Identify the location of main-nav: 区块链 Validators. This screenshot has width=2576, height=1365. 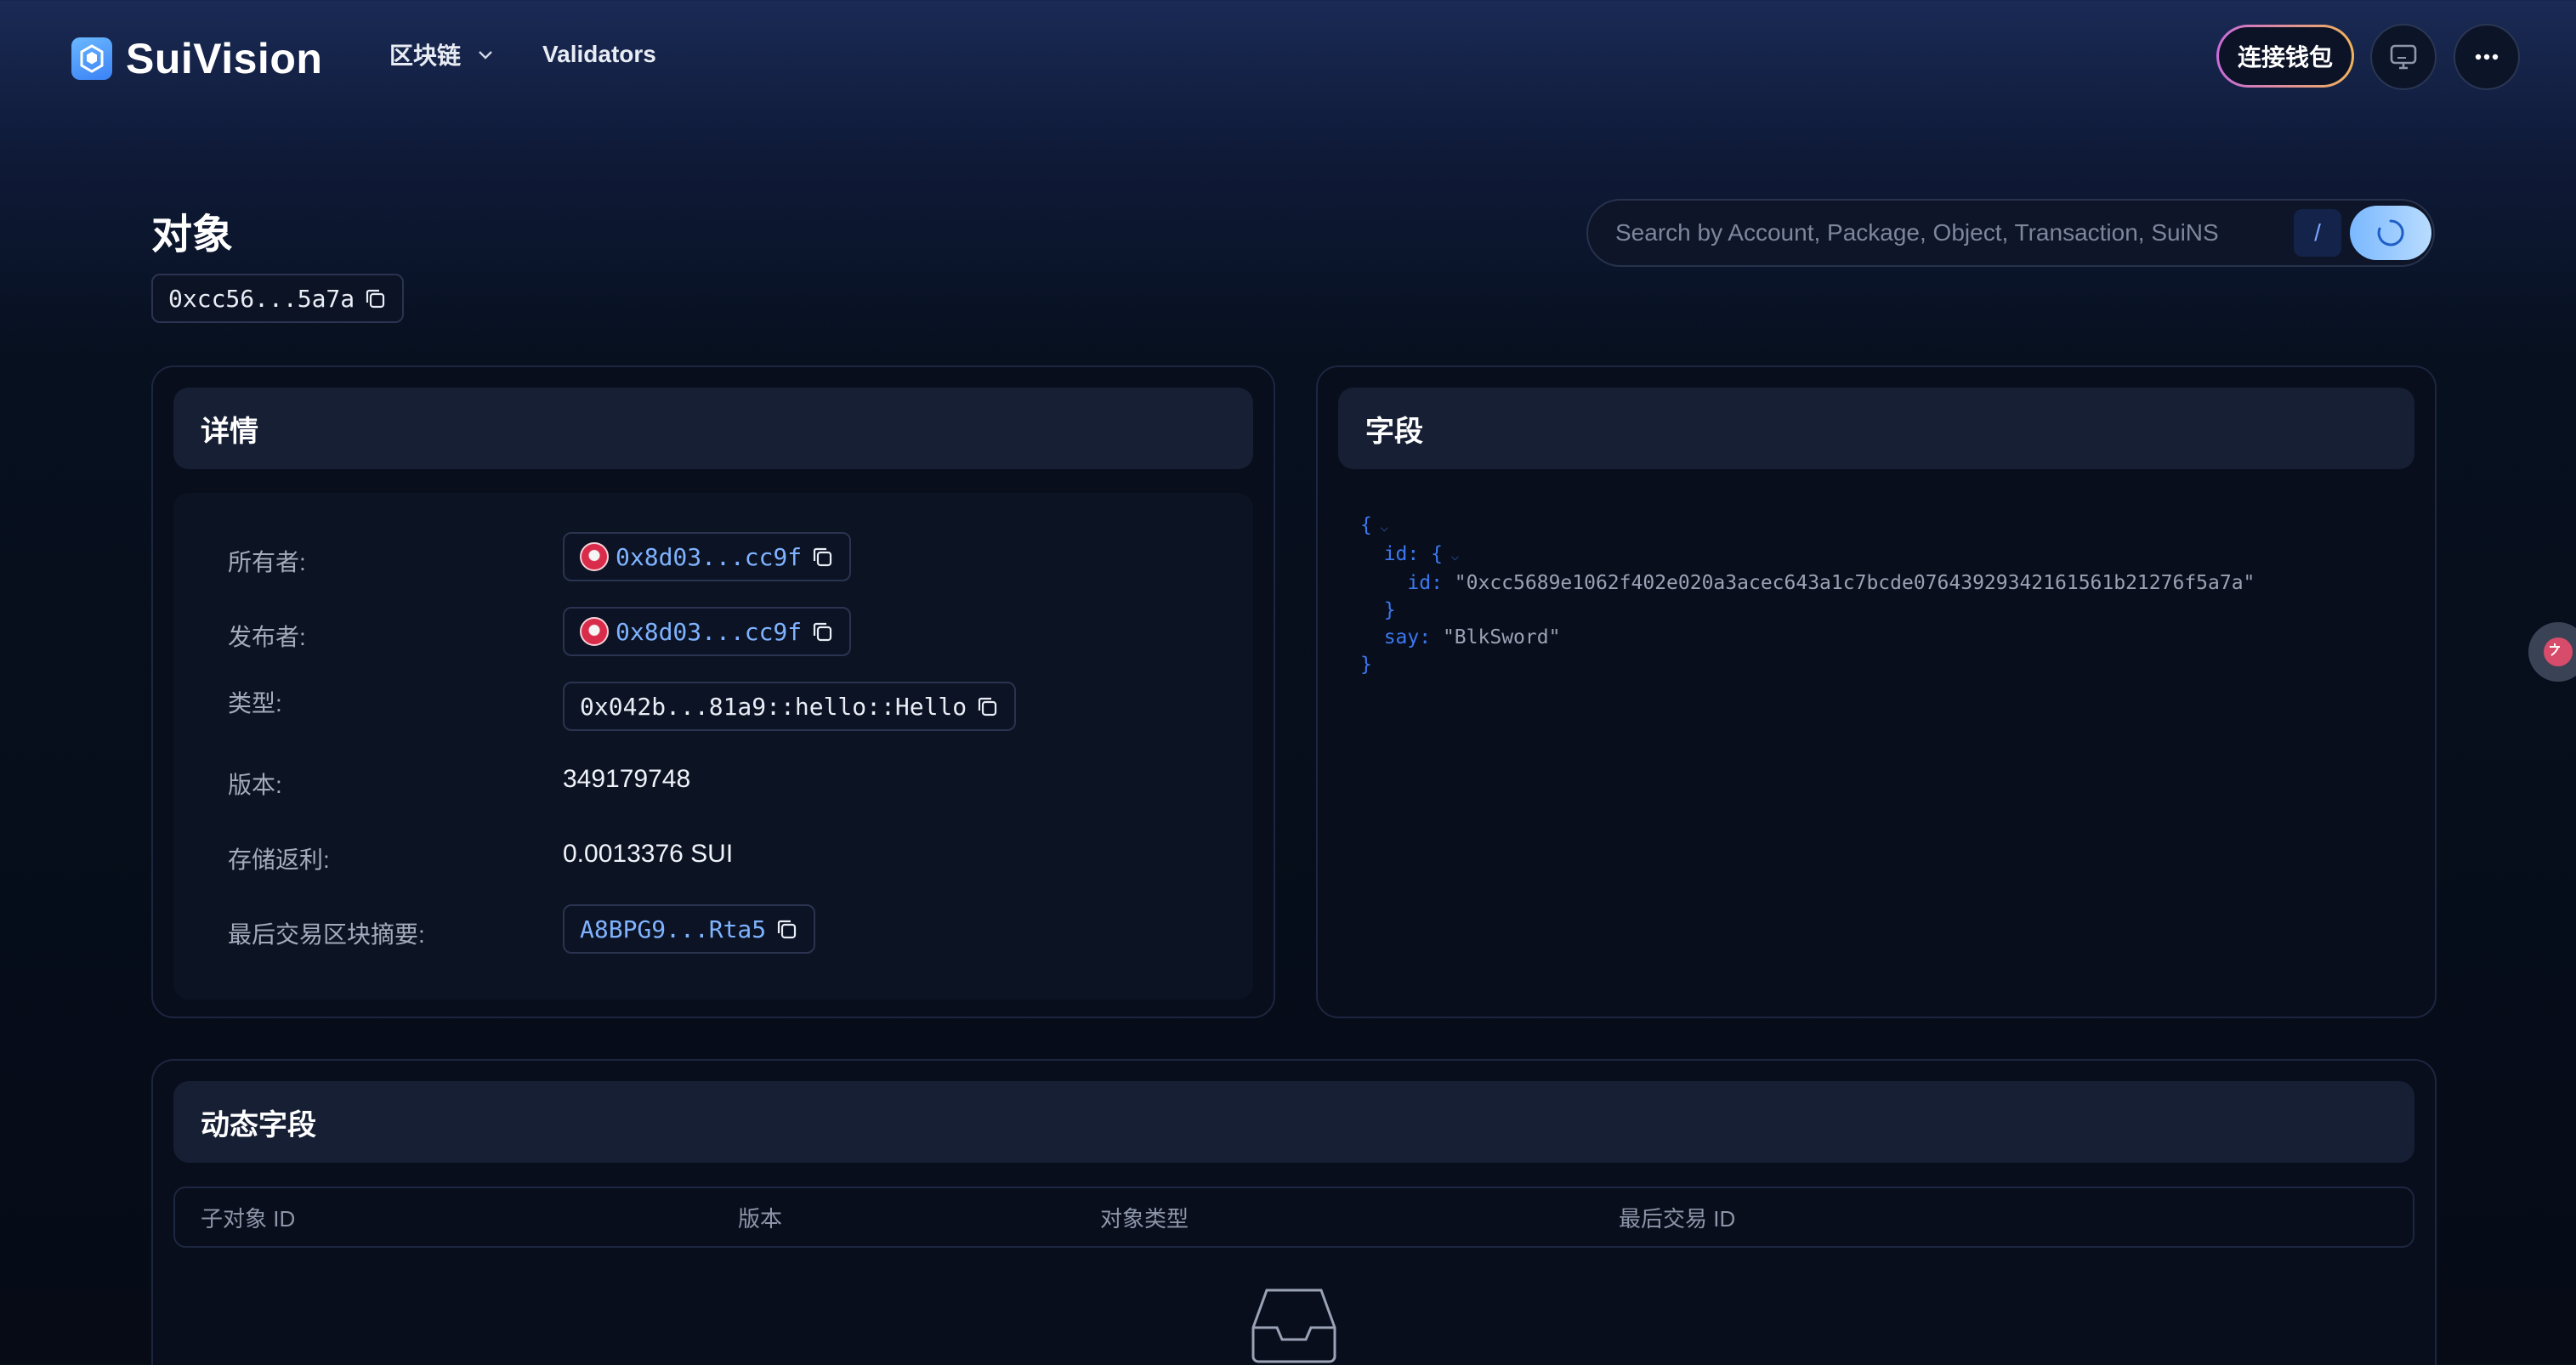
(523, 54).